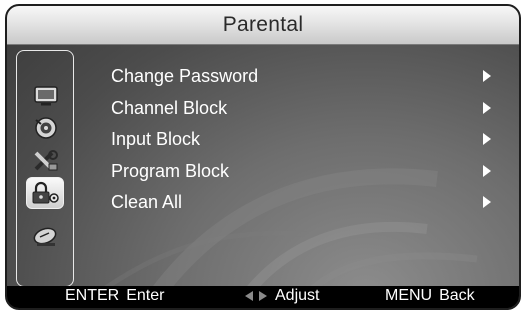 This screenshot has height=312, width=523. Describe the element at coordinates (147, 201) in the screenshot. I see `menu-item-label: Clean All` at that location.